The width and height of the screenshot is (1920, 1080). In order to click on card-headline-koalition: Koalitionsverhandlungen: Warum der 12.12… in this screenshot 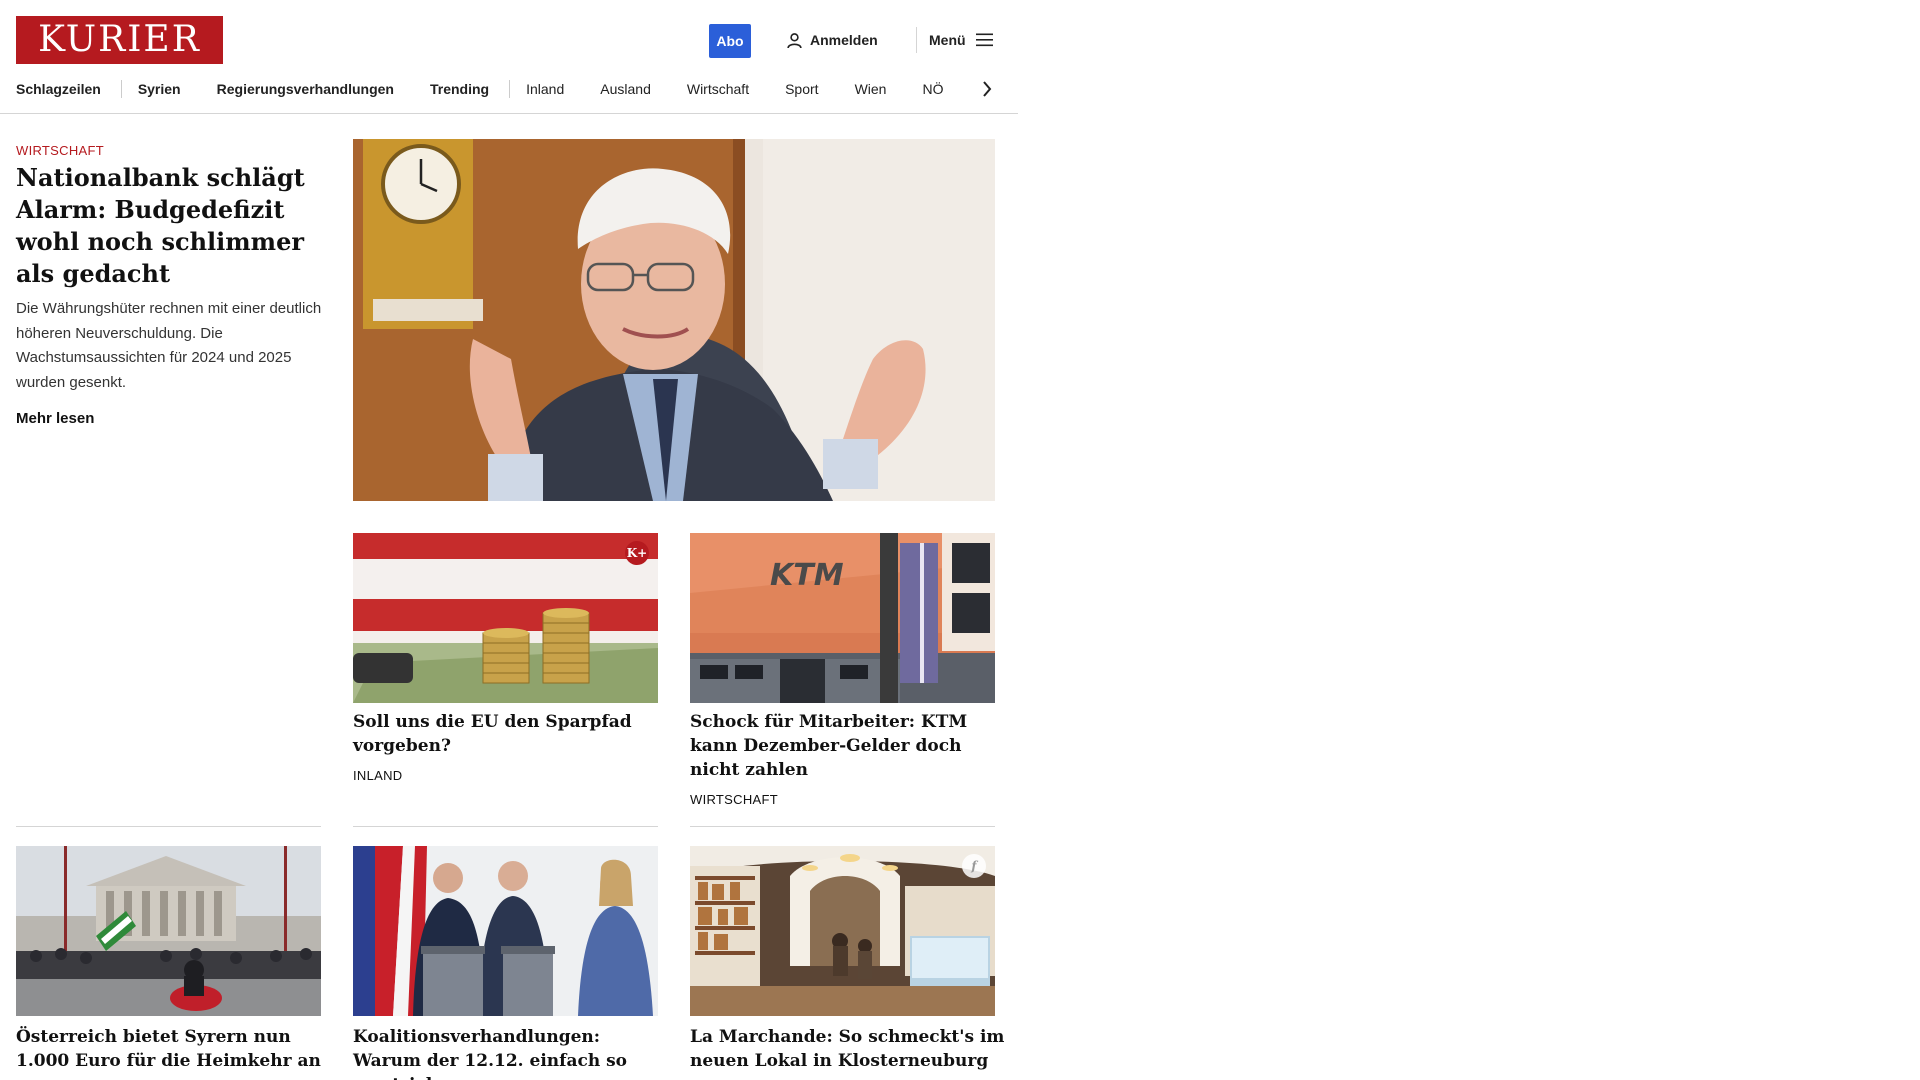, I will do `click(510, 1052)`.